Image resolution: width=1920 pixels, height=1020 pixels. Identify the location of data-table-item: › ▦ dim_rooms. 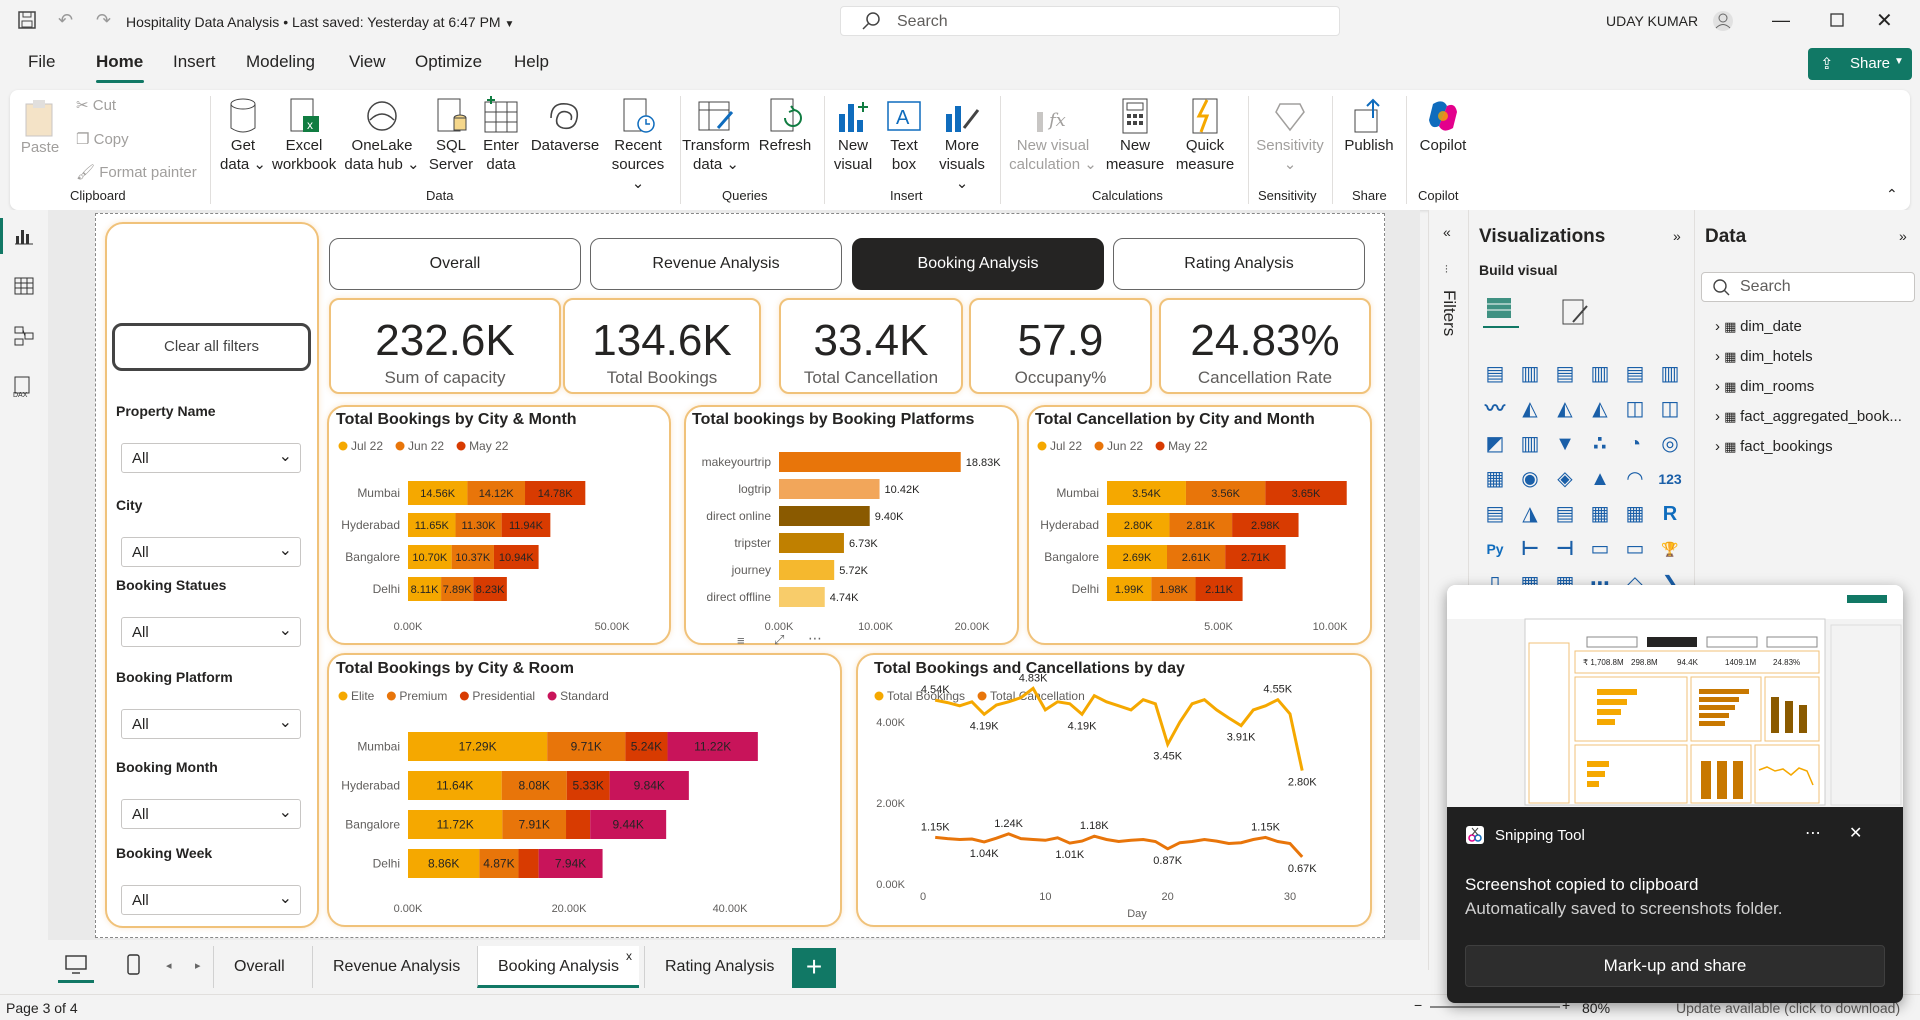
(1764, 386).